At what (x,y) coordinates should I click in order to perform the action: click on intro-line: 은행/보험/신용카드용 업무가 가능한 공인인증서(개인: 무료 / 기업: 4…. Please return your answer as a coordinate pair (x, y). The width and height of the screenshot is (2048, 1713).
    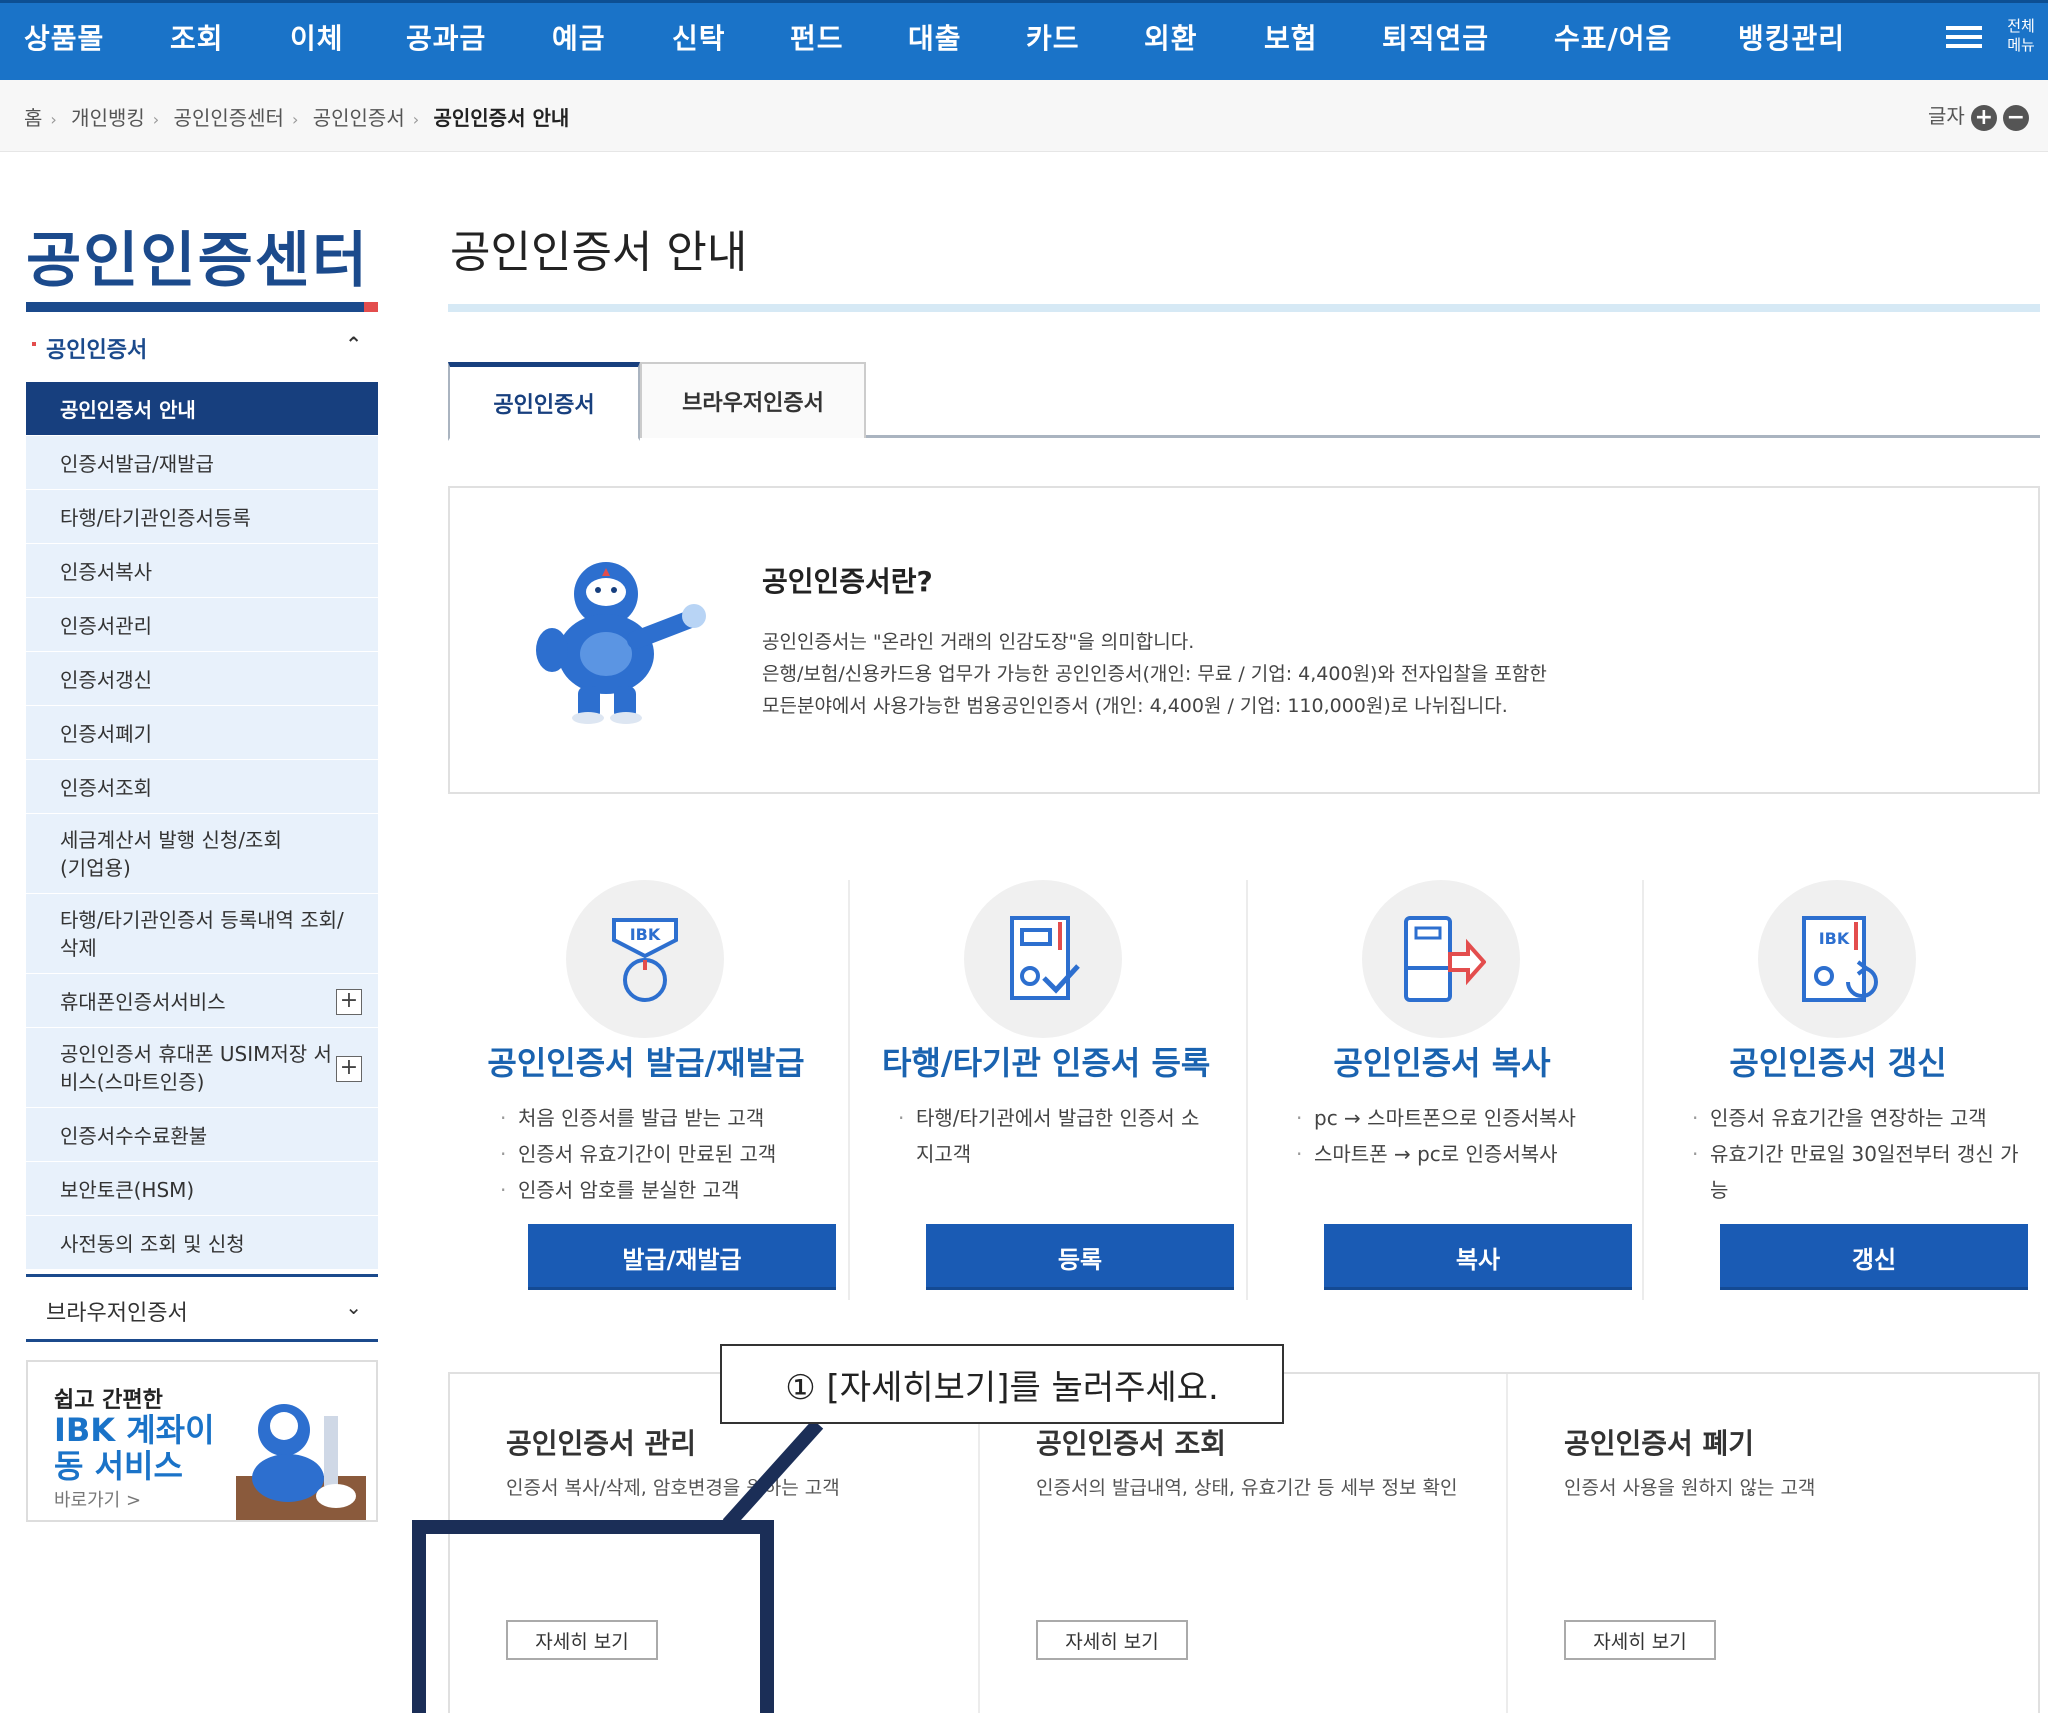
    Looking at the image, I should click on (1154, 674).